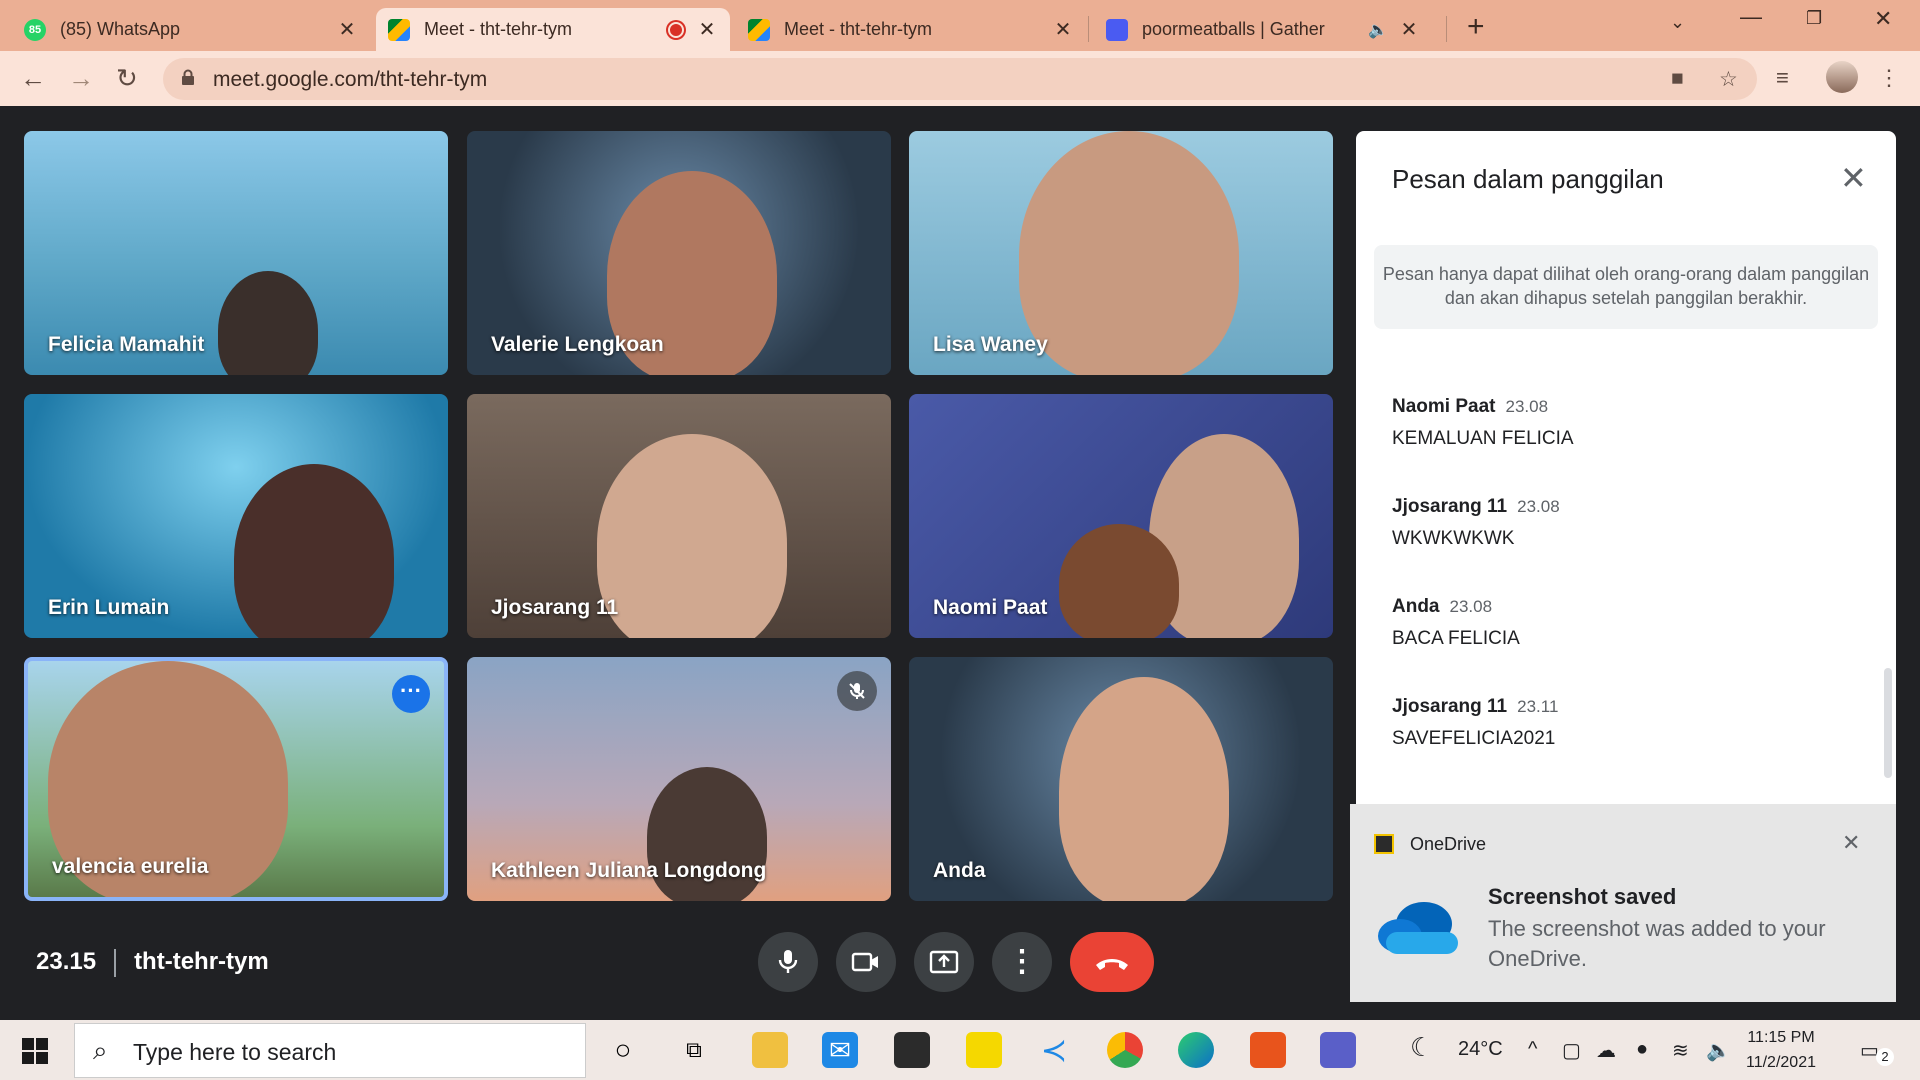 This screenshot has height=1080, width=1920. What do you see at coordinates (840, 1050) in the screenshot?
I see `mail-icon: ✉` at bounding box center [840, 1050].